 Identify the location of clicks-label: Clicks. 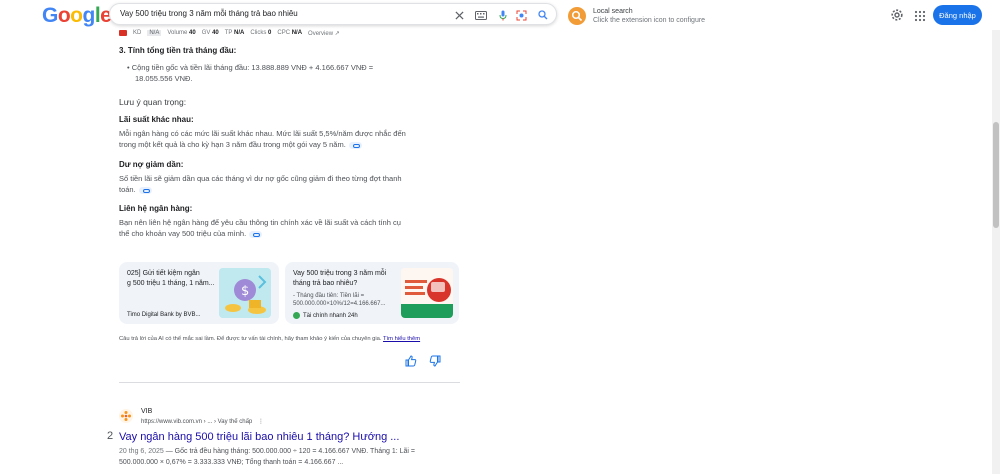
(258, 33).